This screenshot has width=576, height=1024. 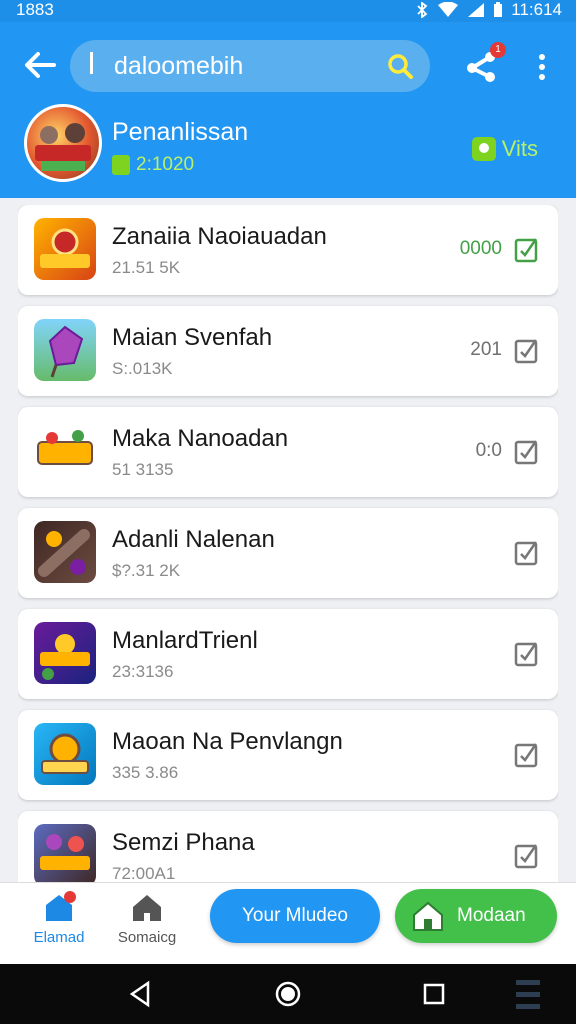 I want to click on search-query: daloomebih, so click(x=179, y=66).